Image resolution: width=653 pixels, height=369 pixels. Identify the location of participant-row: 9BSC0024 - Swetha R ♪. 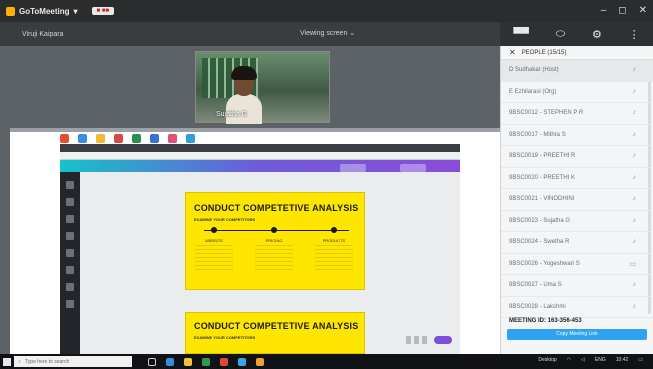
(577, 243).